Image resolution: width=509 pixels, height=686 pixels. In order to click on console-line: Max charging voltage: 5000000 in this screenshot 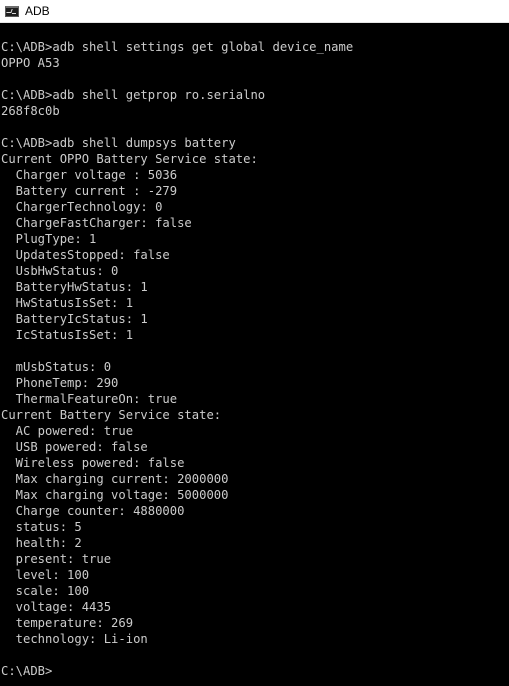, I will do `click(115, 495)`.